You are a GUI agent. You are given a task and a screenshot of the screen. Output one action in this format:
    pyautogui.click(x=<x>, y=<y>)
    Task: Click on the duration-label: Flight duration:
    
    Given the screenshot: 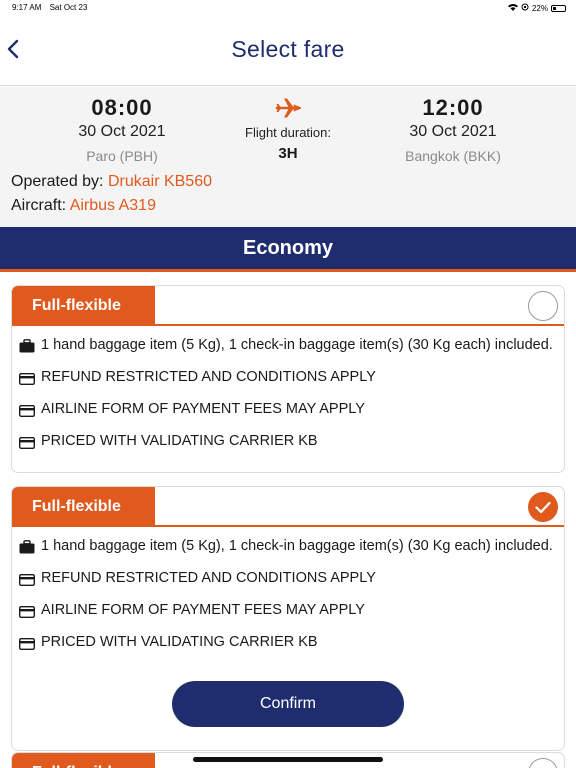 What is the action you would take?
    pyautogui.click(x=288, y=132)
    